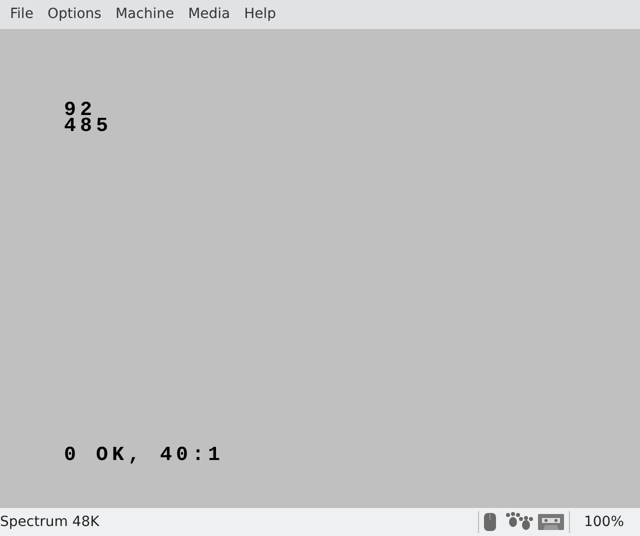  What do you see at coordinates (490, 522) in the screenshot?
I see `mouse-icon` at bounding box center [490, 522].